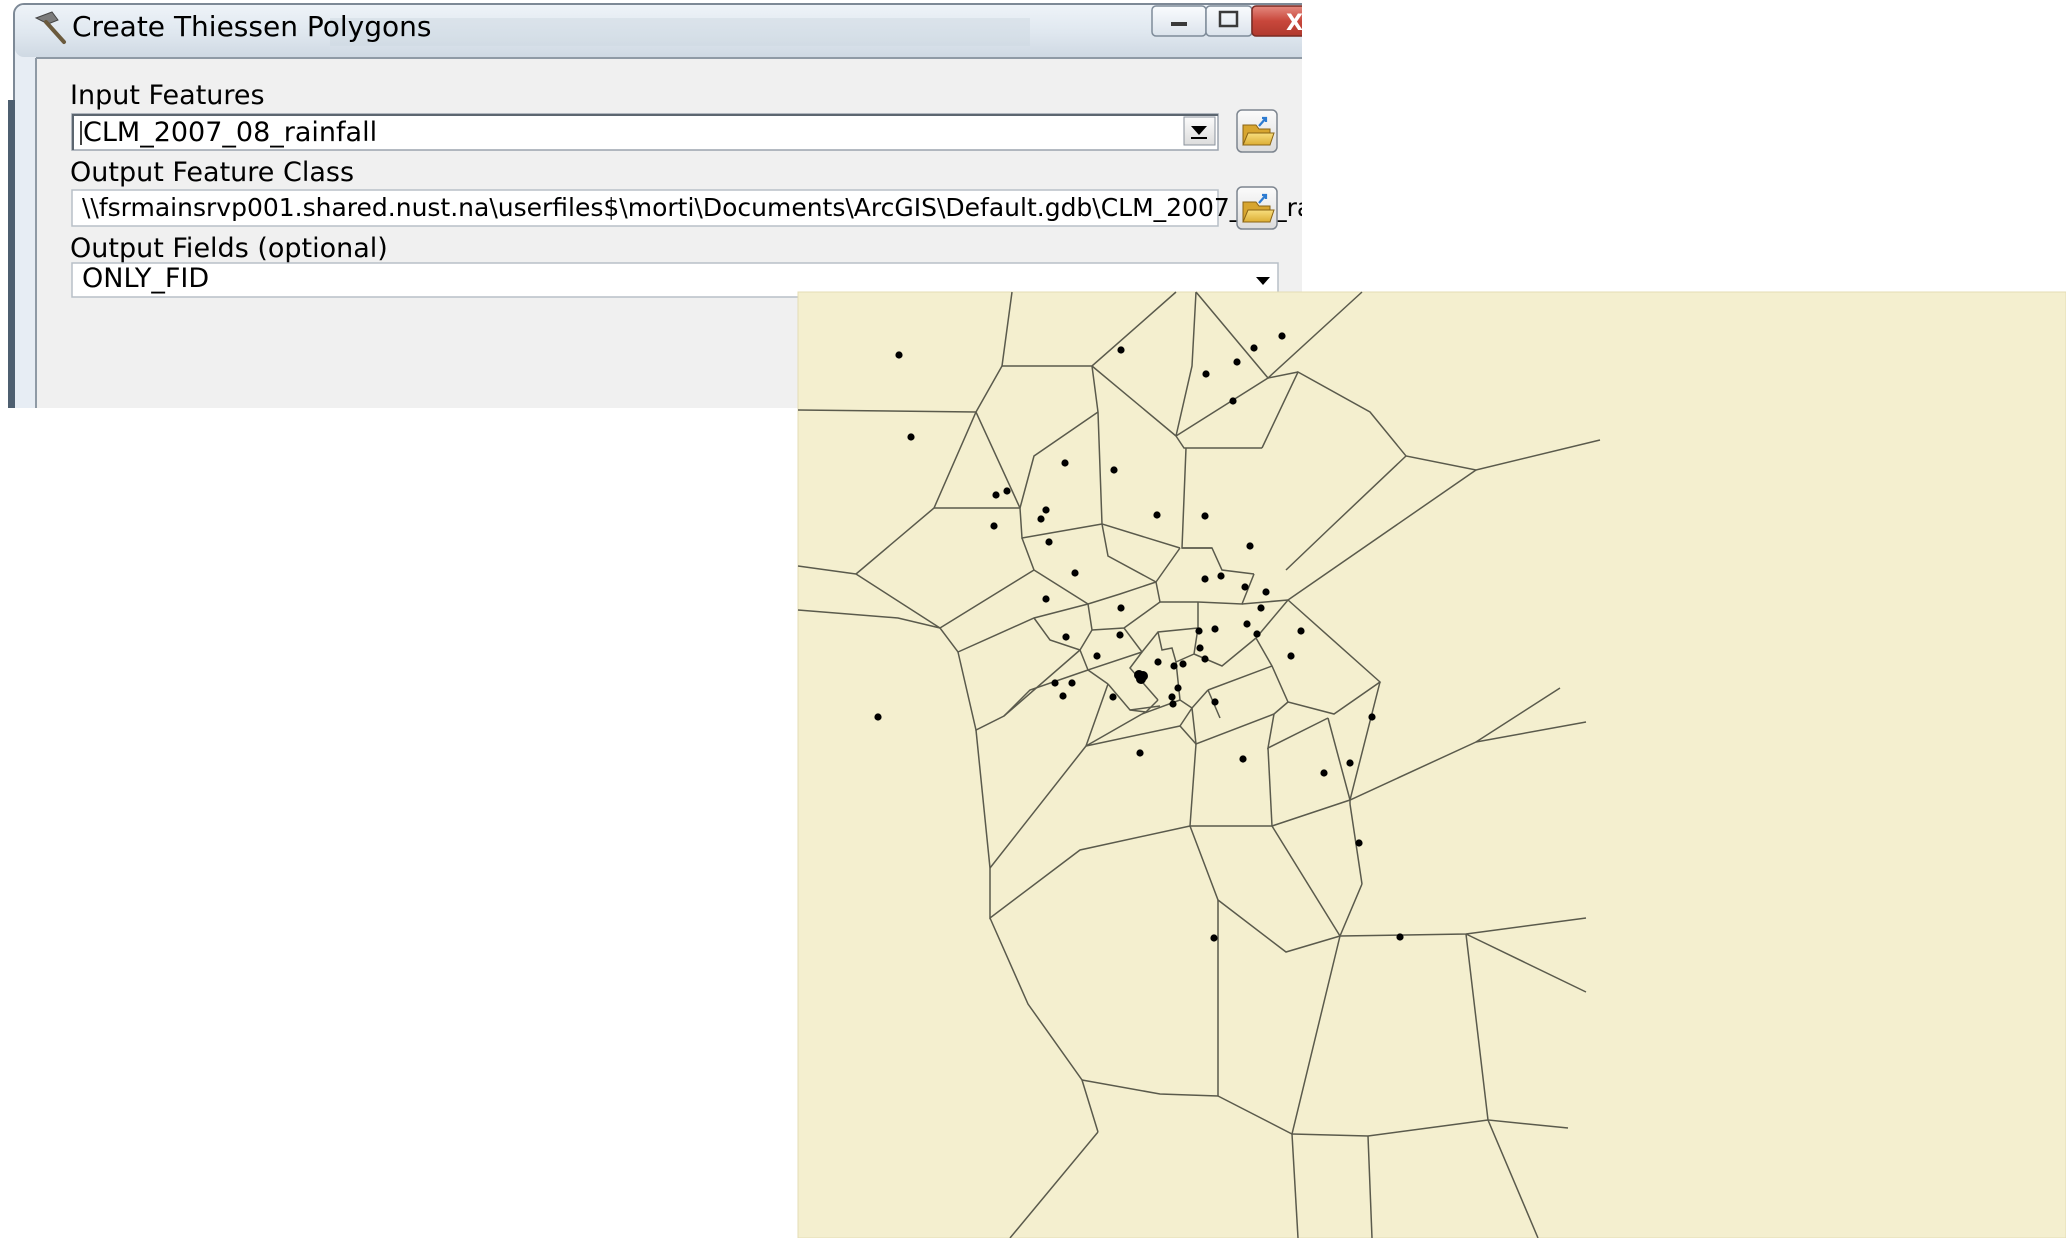 The width and height of the screenshot is (2066, 1238). I want to click on close-button: X, so click(1291, 21).